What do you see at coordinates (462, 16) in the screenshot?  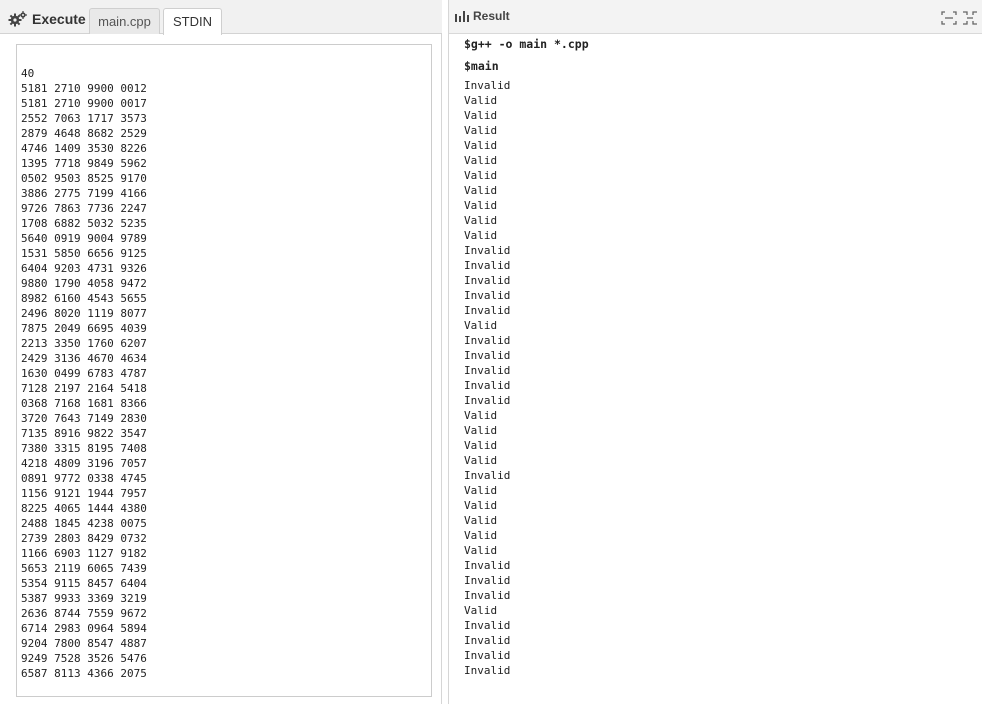 I see `bar-chart-icon` at bounding box center [462, 16].